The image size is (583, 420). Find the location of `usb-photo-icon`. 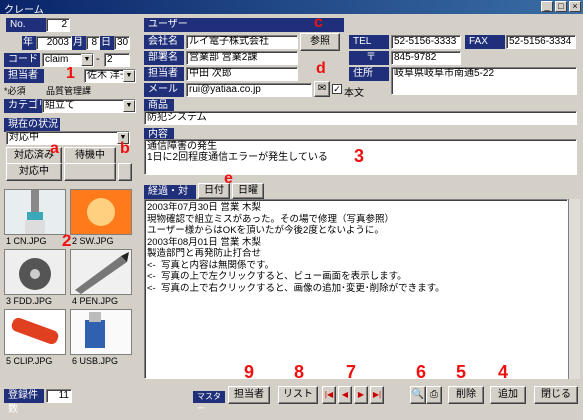

usb-photo-icon is located at coordinates (101, 332).